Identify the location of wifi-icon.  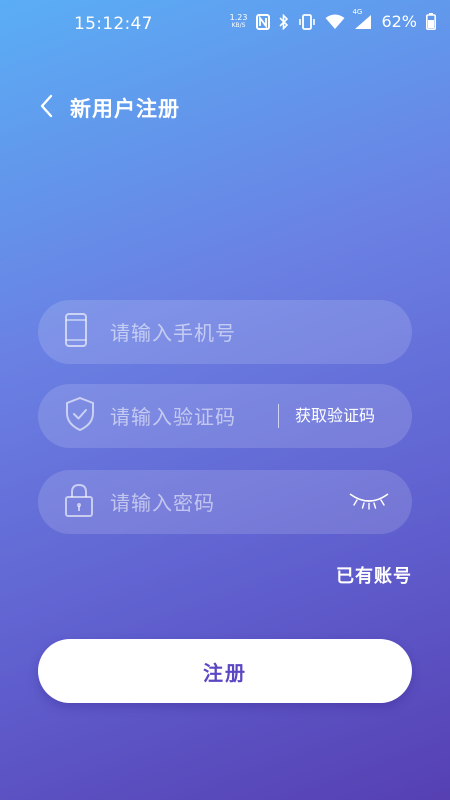
(335, 22).